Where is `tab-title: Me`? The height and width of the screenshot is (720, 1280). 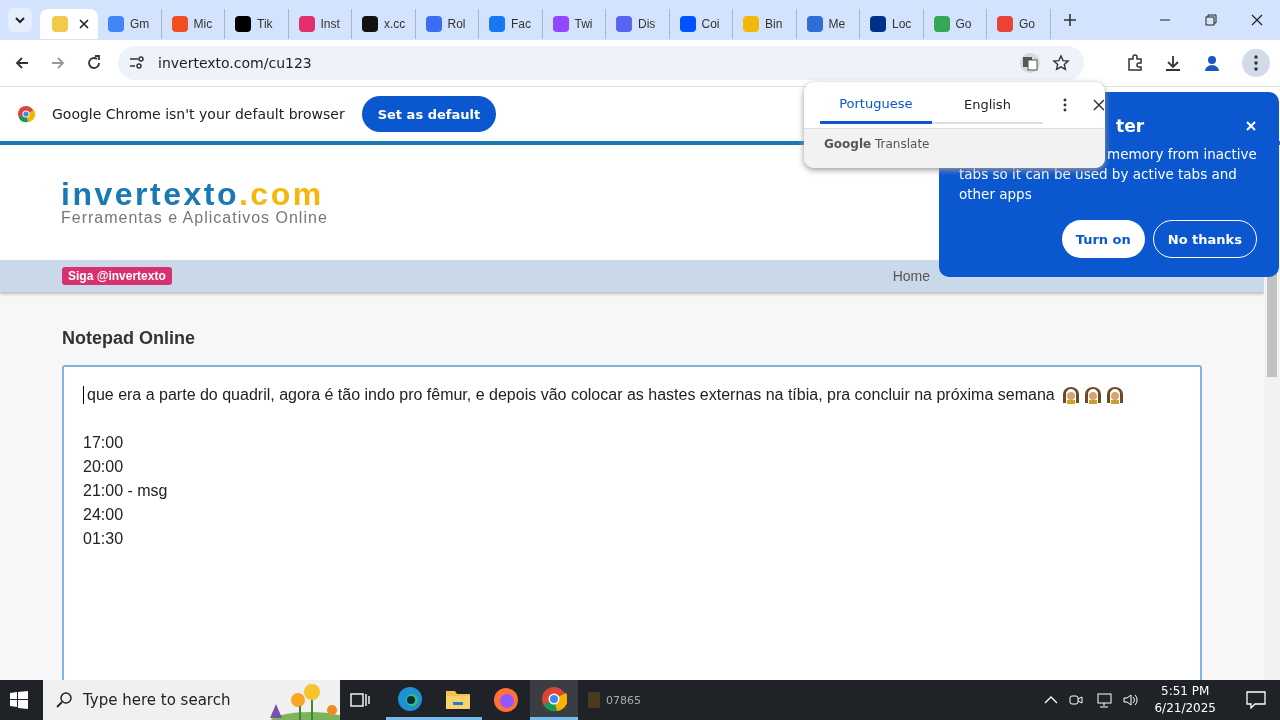 tab-title: Me is located at coordinates (837, 24).